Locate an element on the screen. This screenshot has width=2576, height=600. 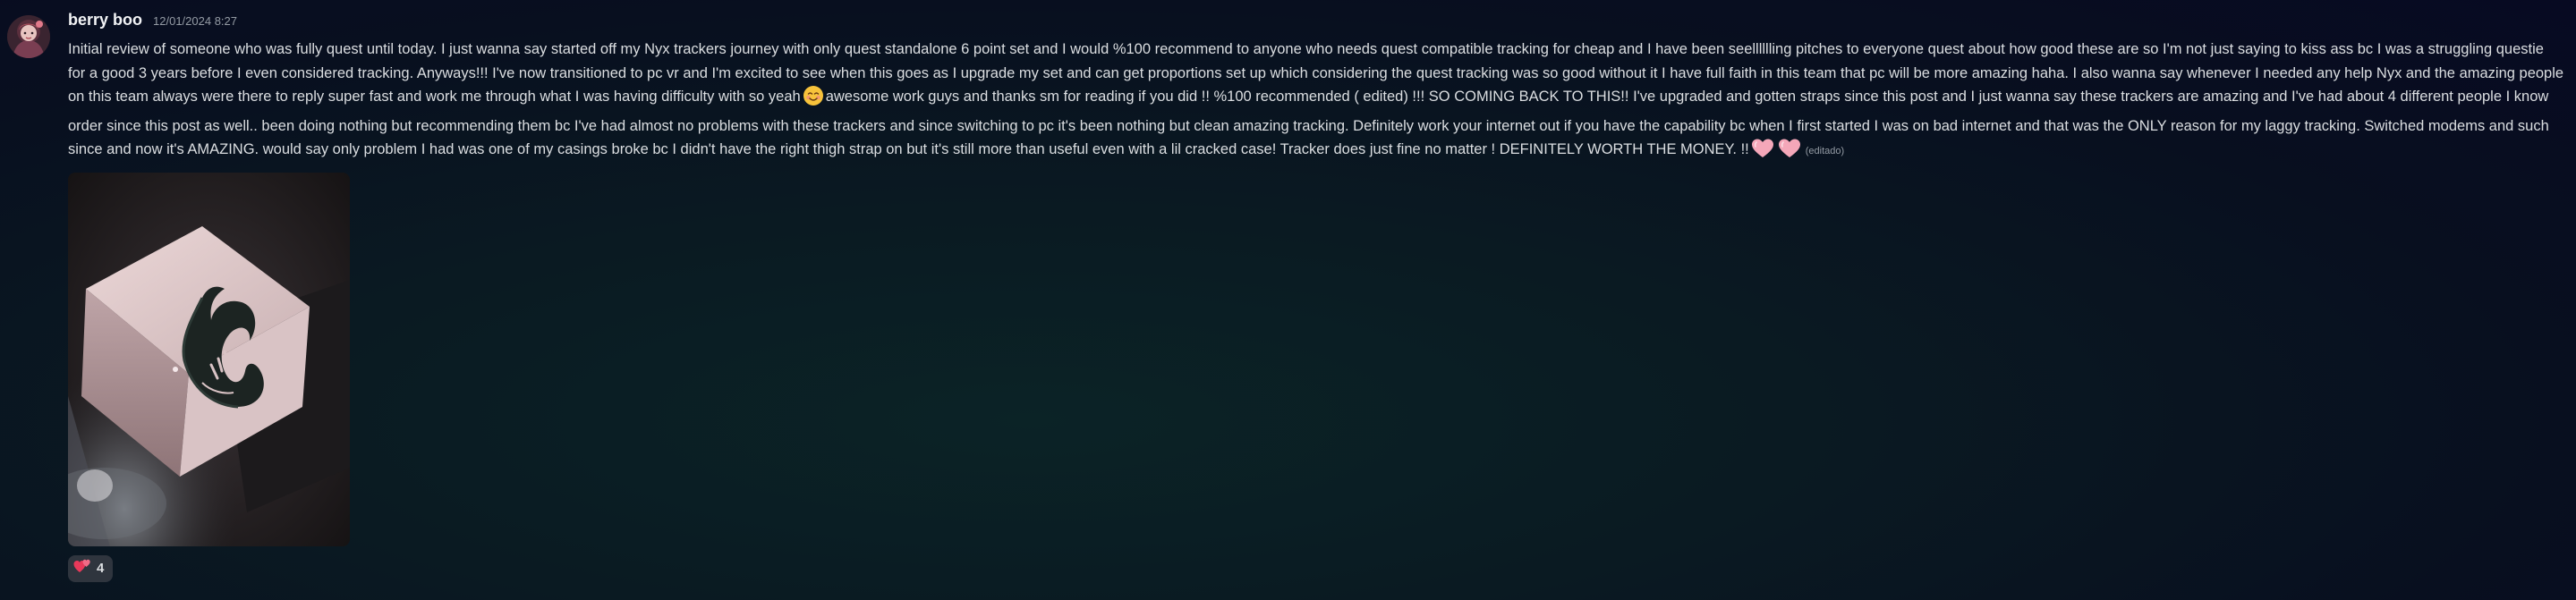
edited-label: (editado) is located at coordinates (1825, 151).